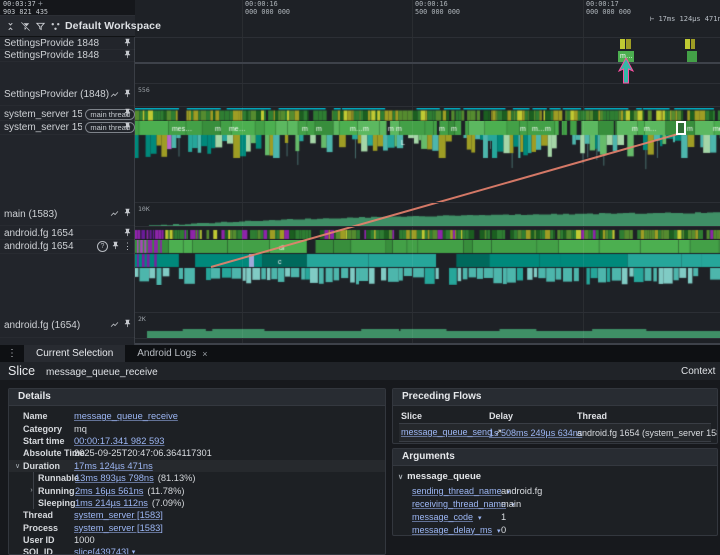 This screenshot has width=720, height=555. Describe the element at coordinates (504, 529) in the screenshot. I see `argument-value: 0` at that location.